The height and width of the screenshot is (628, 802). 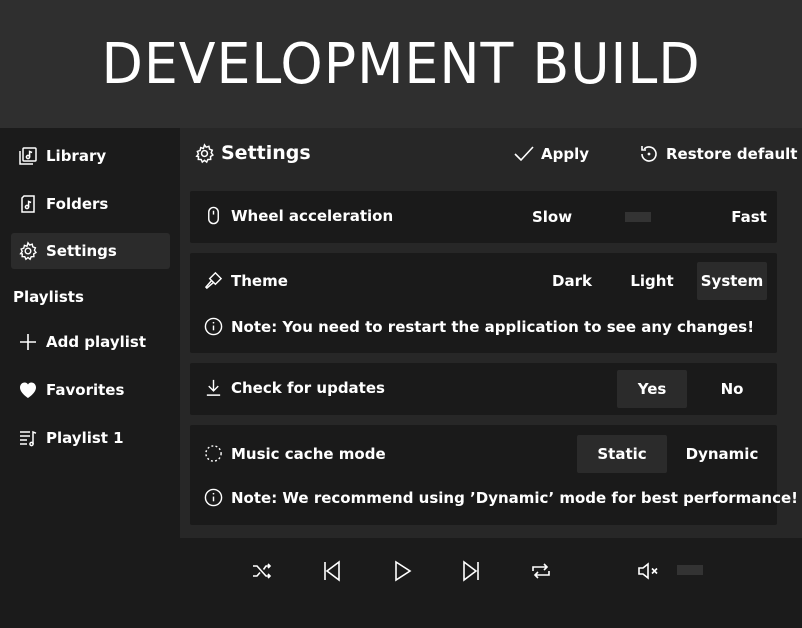 I want to click on repeat-button, so click(x=541, y=571).